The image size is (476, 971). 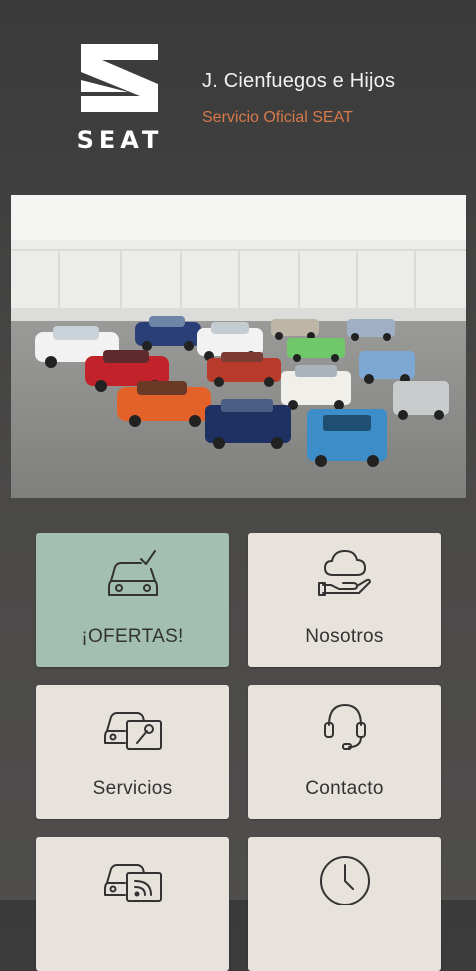 What do you see at coordinates (133, 877) in the screenshot?
I see `car-wifi-icon` at bounding box center [133, 877].